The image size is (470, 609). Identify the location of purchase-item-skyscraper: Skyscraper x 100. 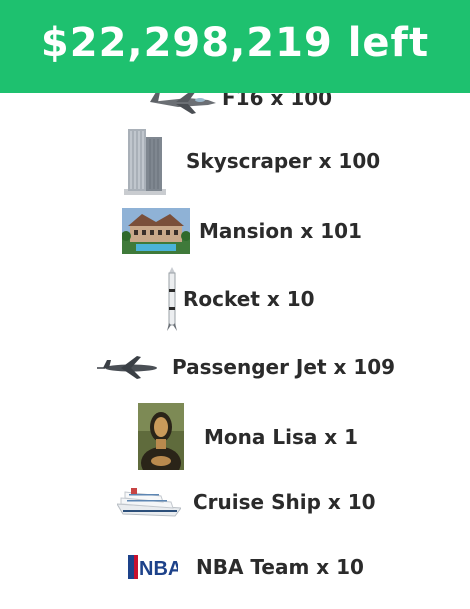
(252, 161).